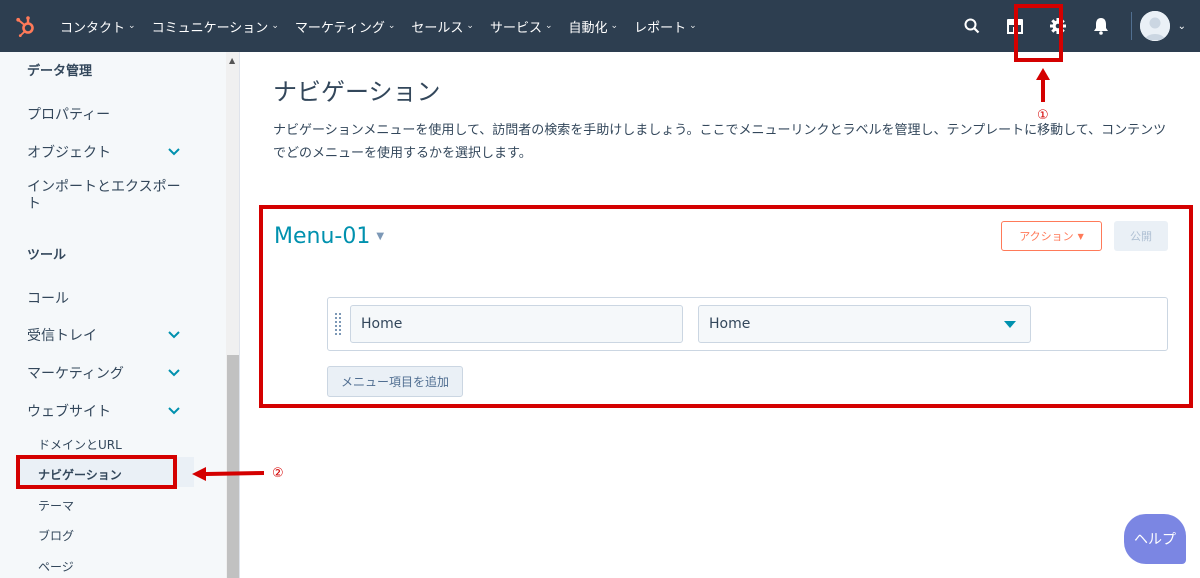  I want to click on sidebar-subitem-themes: テーマ, so click(56, 505).